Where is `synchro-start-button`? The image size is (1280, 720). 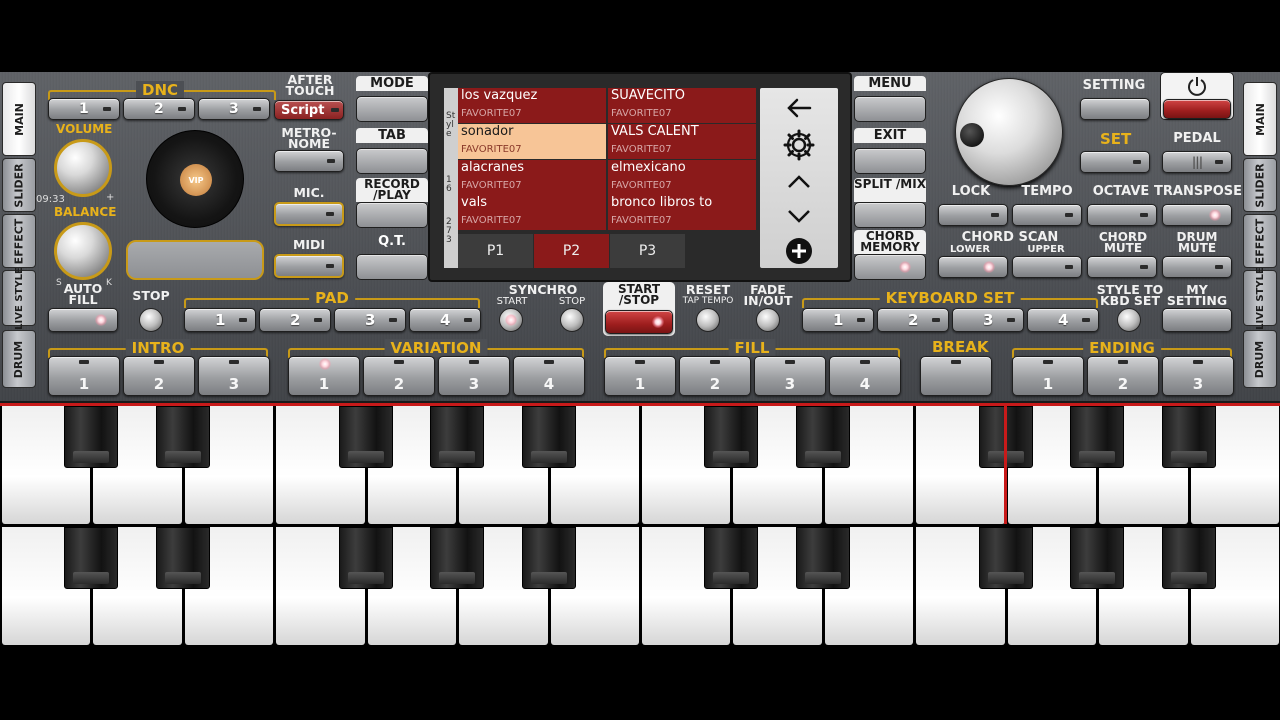 synchro-start-button is located at coordinates (511, 320).